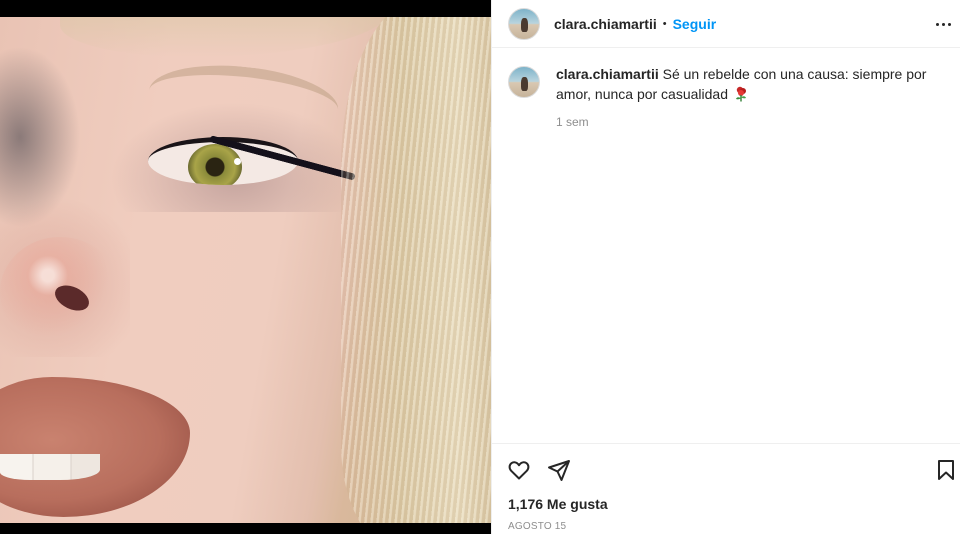  I want to click on action-bar, so click(726, 467).